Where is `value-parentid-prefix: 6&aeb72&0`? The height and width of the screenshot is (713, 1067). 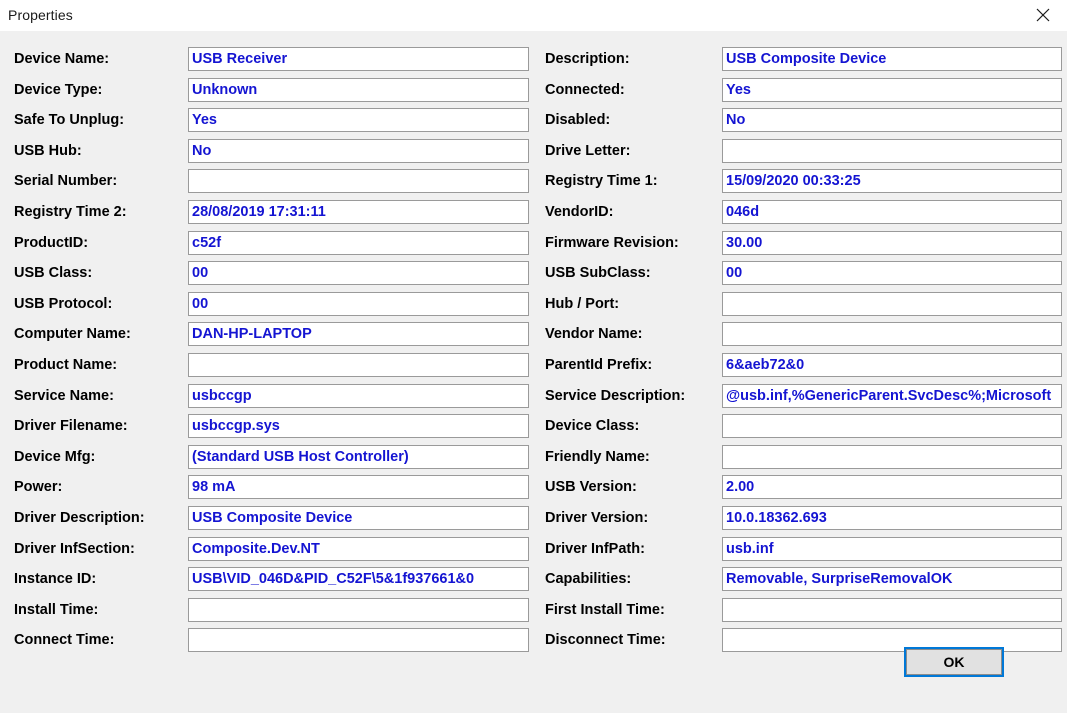 value-parentid-prefix: 6&aeb72&0 is located at coordinates (765, 365).